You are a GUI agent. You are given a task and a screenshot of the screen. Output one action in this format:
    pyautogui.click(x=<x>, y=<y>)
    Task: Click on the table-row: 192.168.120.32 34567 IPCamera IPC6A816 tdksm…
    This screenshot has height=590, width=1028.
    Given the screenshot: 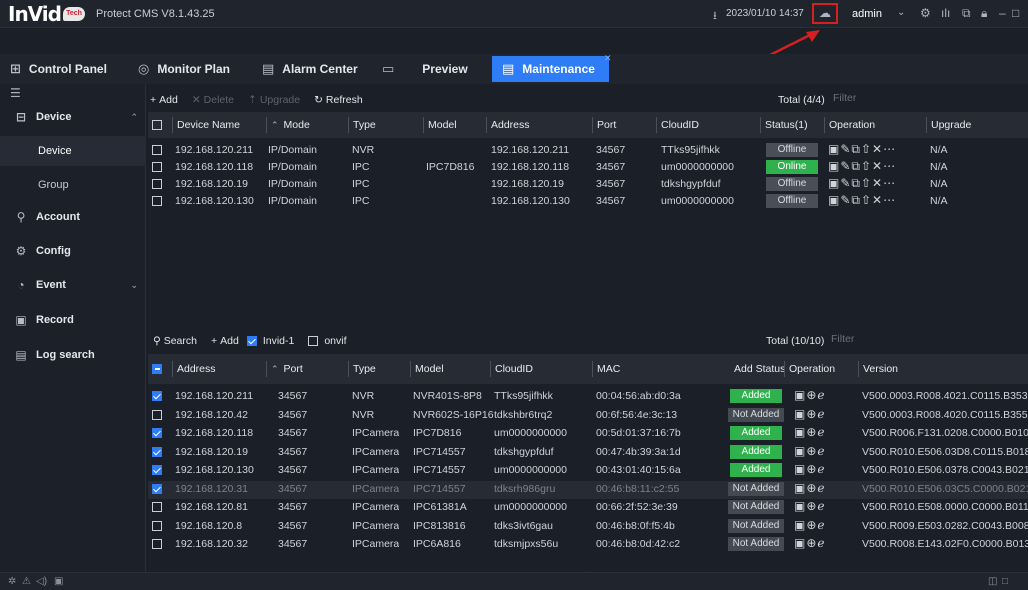 What is the action you would take?
    pyautogui.click(x=588, y=545)
    